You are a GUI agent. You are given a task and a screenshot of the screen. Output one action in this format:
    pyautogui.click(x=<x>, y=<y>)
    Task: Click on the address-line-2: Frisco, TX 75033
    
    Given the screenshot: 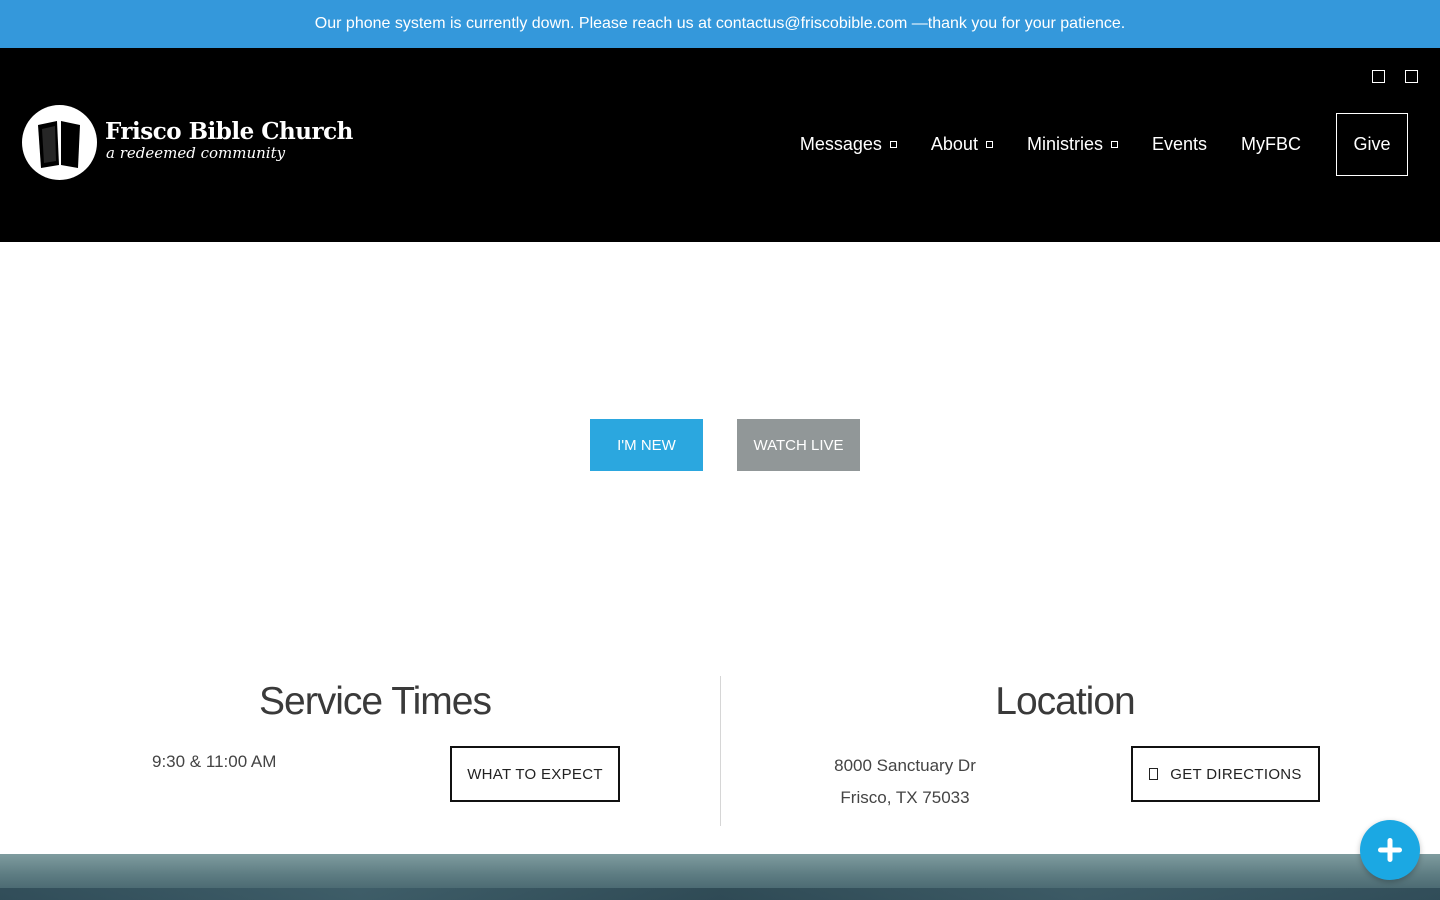 What is the action you would take?
    pyautogui.click(x=905, y=797)
    